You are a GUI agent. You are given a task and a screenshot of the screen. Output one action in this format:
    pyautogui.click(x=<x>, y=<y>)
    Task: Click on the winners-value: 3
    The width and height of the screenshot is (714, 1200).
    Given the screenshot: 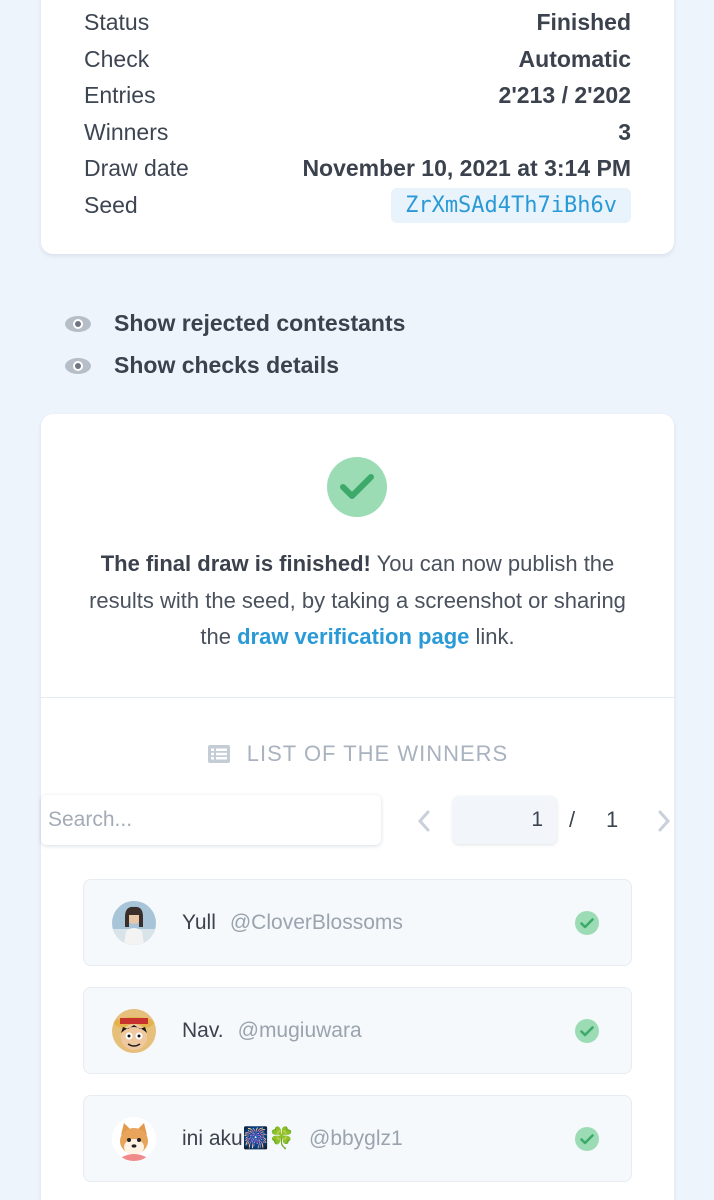 What is the action you would take?
    pyautogui.click(x=624, y=131)
    